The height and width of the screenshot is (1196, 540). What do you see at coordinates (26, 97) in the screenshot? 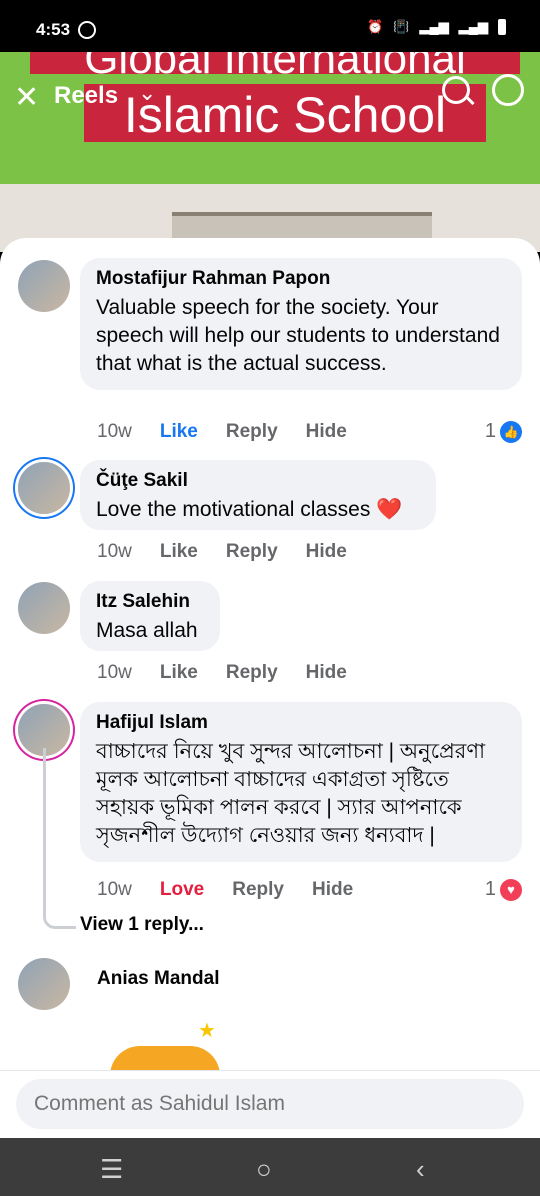
I see `close-icon: ✕` at bounding box center [26, 97].